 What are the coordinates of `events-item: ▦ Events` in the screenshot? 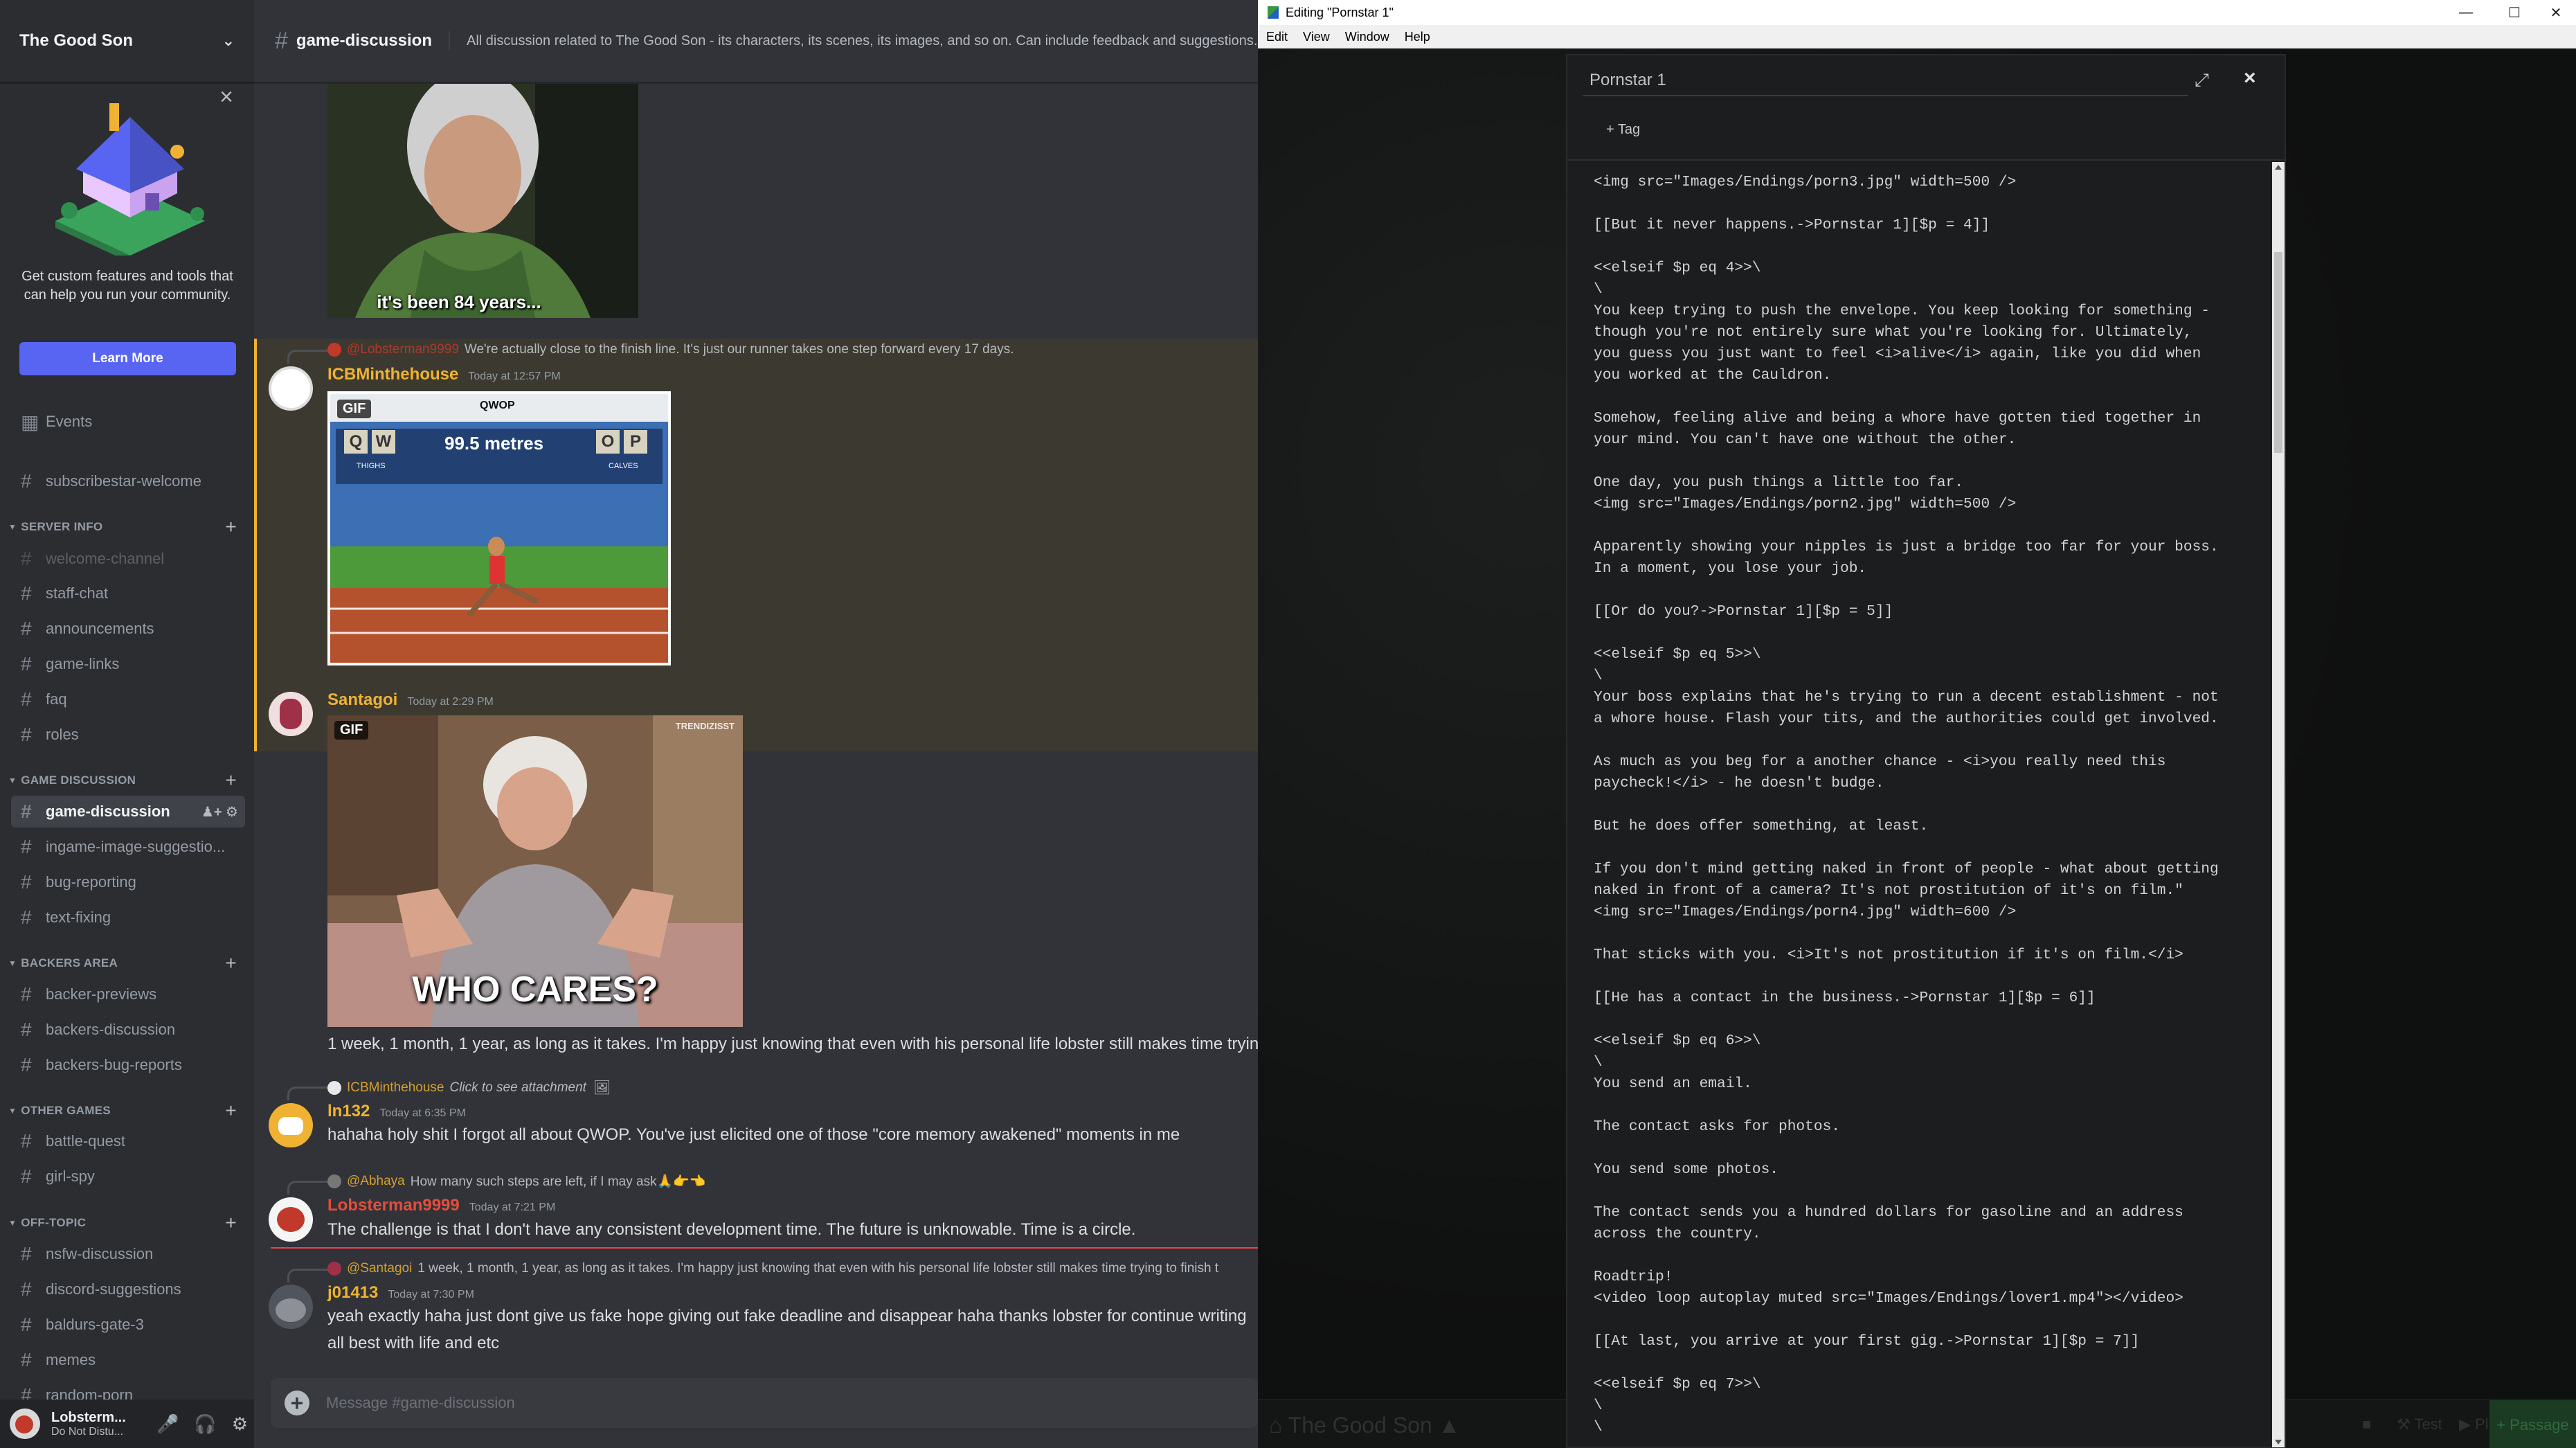 It's located at (128, 422).